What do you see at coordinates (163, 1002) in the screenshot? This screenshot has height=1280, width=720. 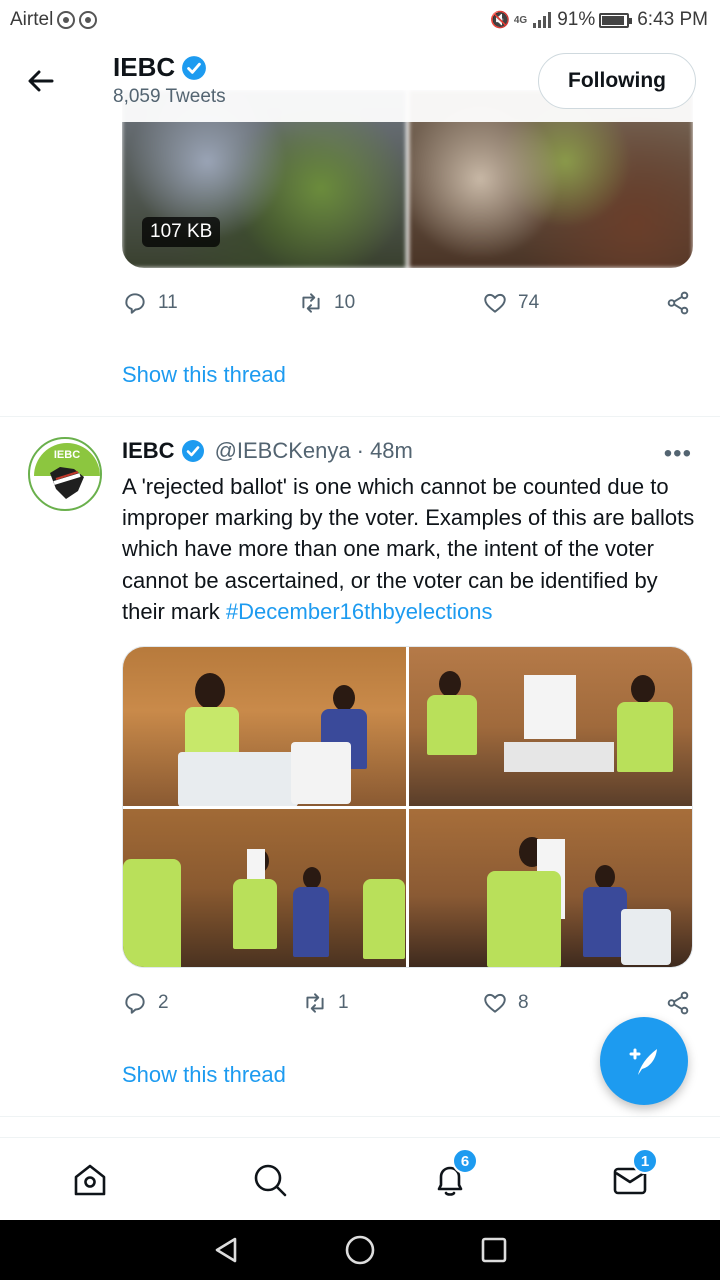 I see `reply-count: 2` at bounding box center [163, 1002].